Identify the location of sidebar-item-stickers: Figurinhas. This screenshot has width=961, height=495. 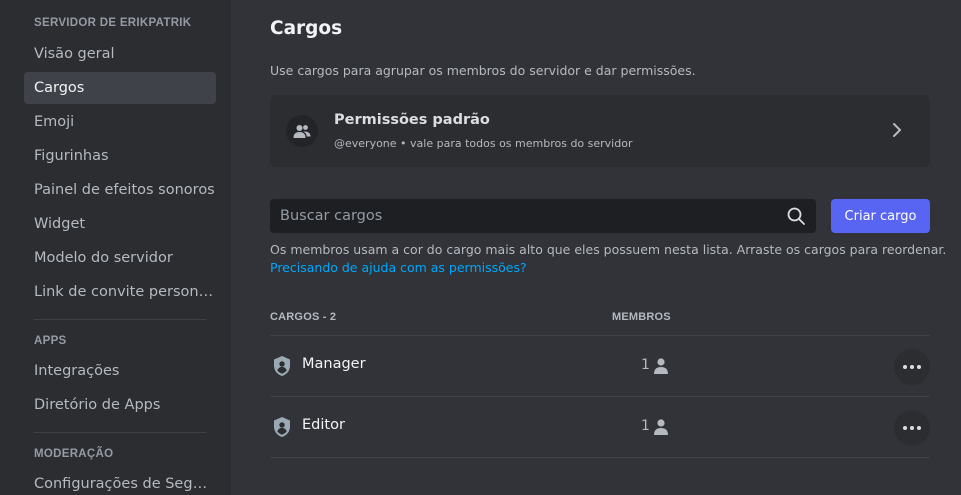
(120, 156).